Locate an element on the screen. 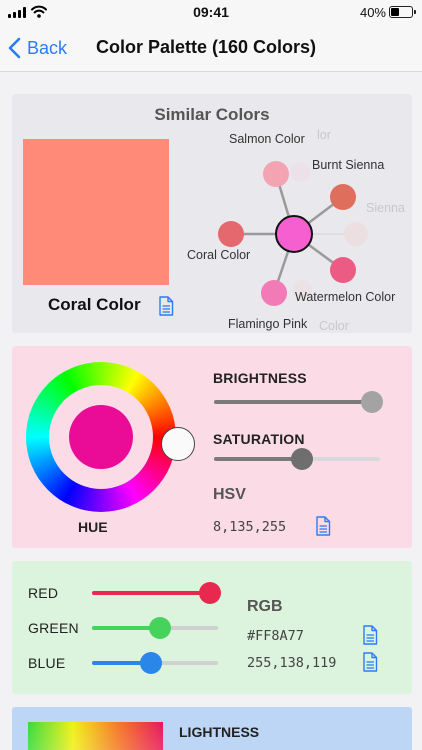  green-slider-thumb is located at coordinates (160, 628).